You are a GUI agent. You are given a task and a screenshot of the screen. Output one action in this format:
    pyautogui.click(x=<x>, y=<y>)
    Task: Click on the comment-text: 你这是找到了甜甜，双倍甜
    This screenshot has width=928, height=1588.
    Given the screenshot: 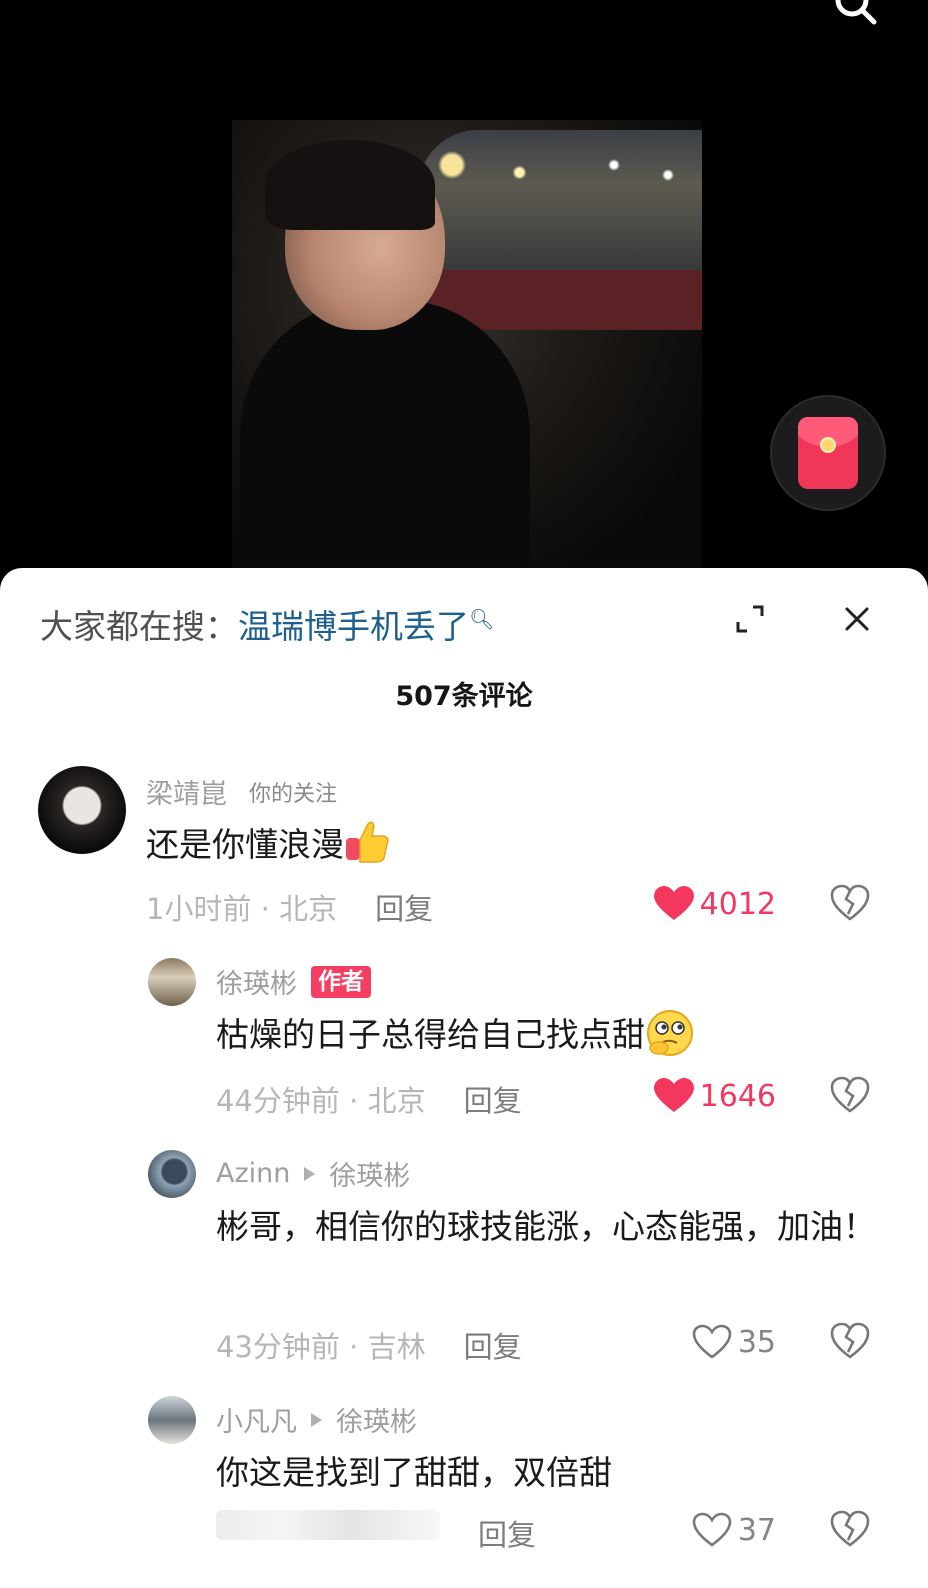 What is the action you would take?
    pyautogui.click(x=414, y=1472)
    